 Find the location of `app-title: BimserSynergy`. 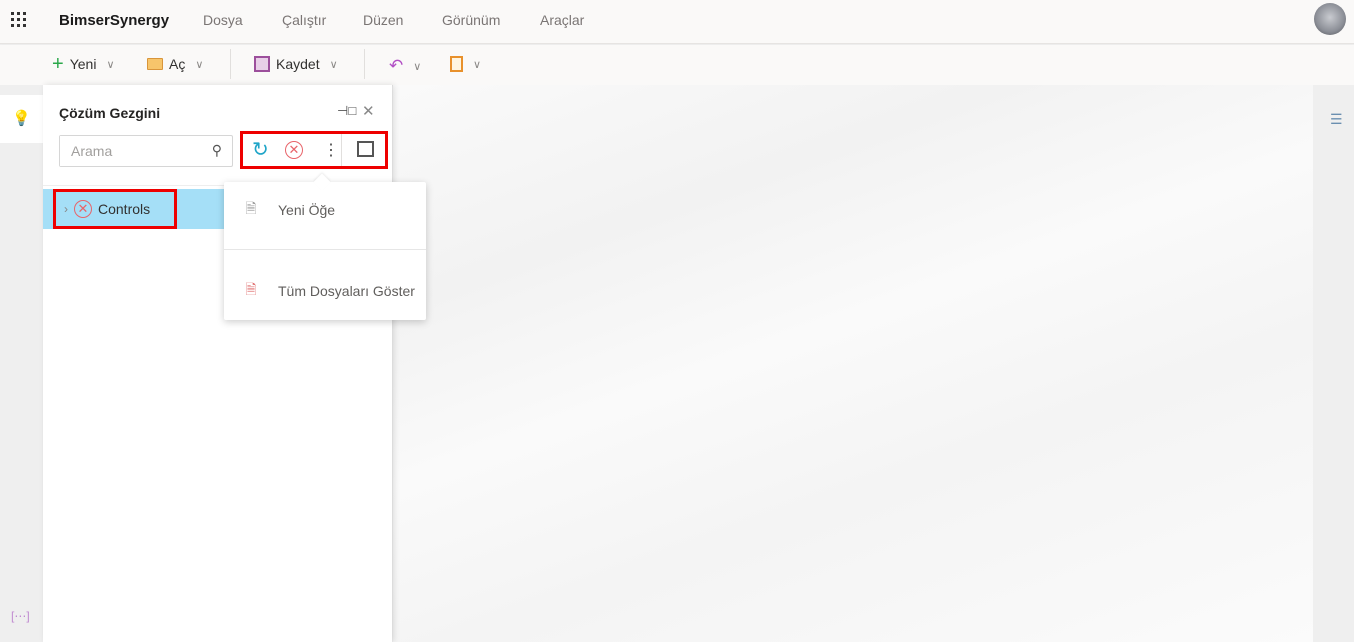

app-title: BimserSynergy is located at coordinates (114, 20).